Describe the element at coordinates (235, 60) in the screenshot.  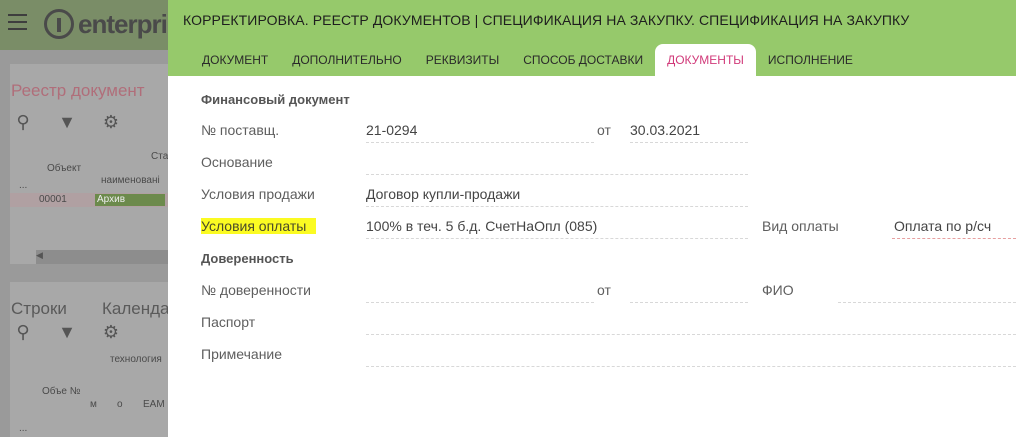
I see `tab-document: ДОКУМЕНТ` at that location.